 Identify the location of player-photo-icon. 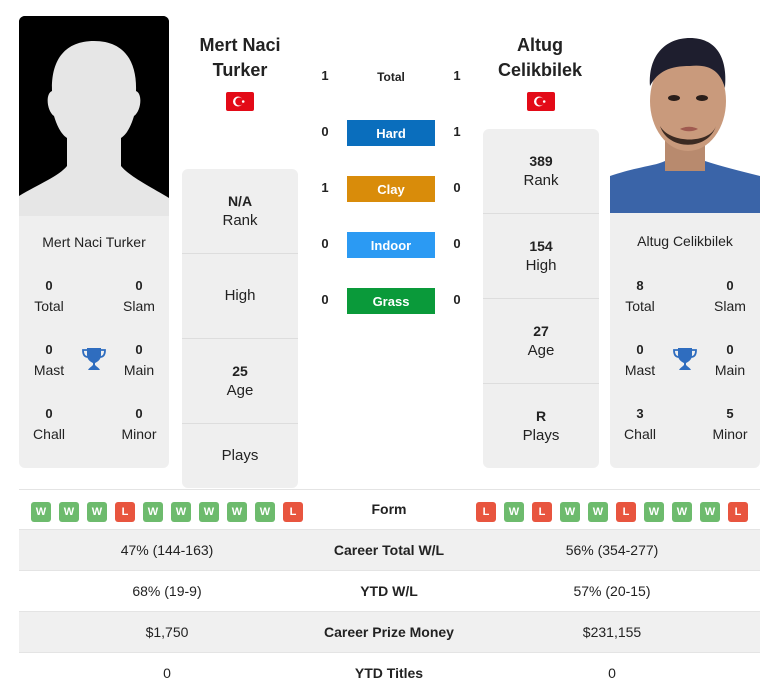
(685, 114).